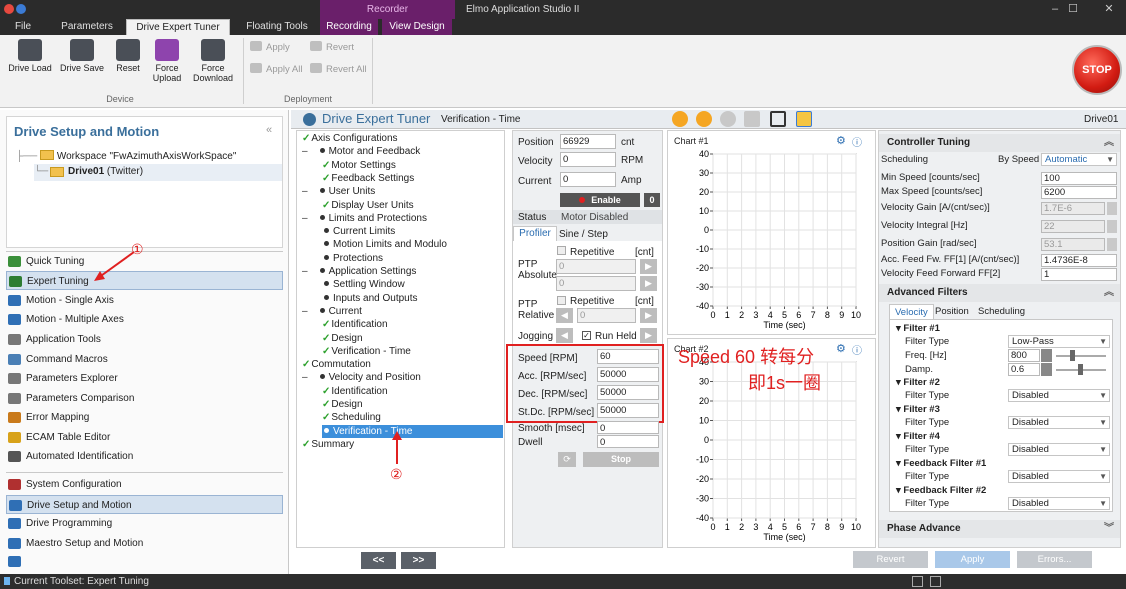 This screenshot has width=1126, height=589. I want to click on smooth-field: 0, so click(628, 427).